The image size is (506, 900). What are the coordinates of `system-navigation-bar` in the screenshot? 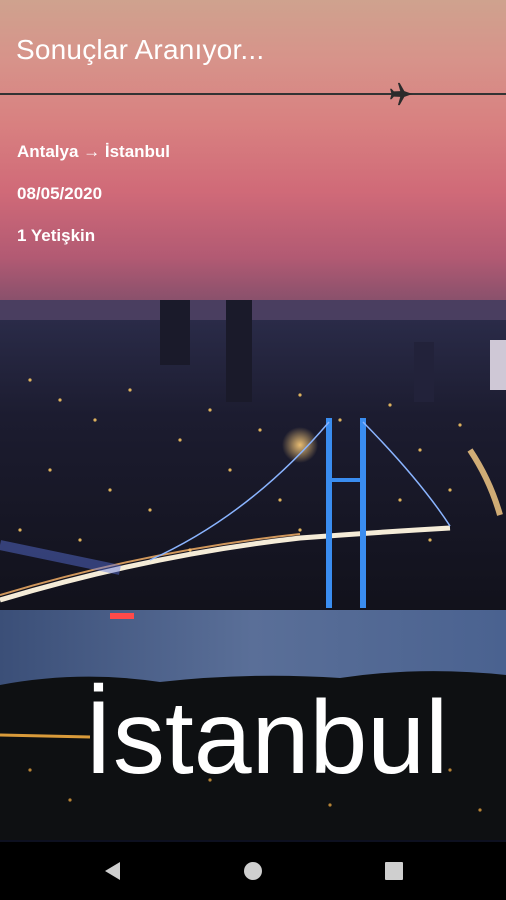 It's located at (253, 871).